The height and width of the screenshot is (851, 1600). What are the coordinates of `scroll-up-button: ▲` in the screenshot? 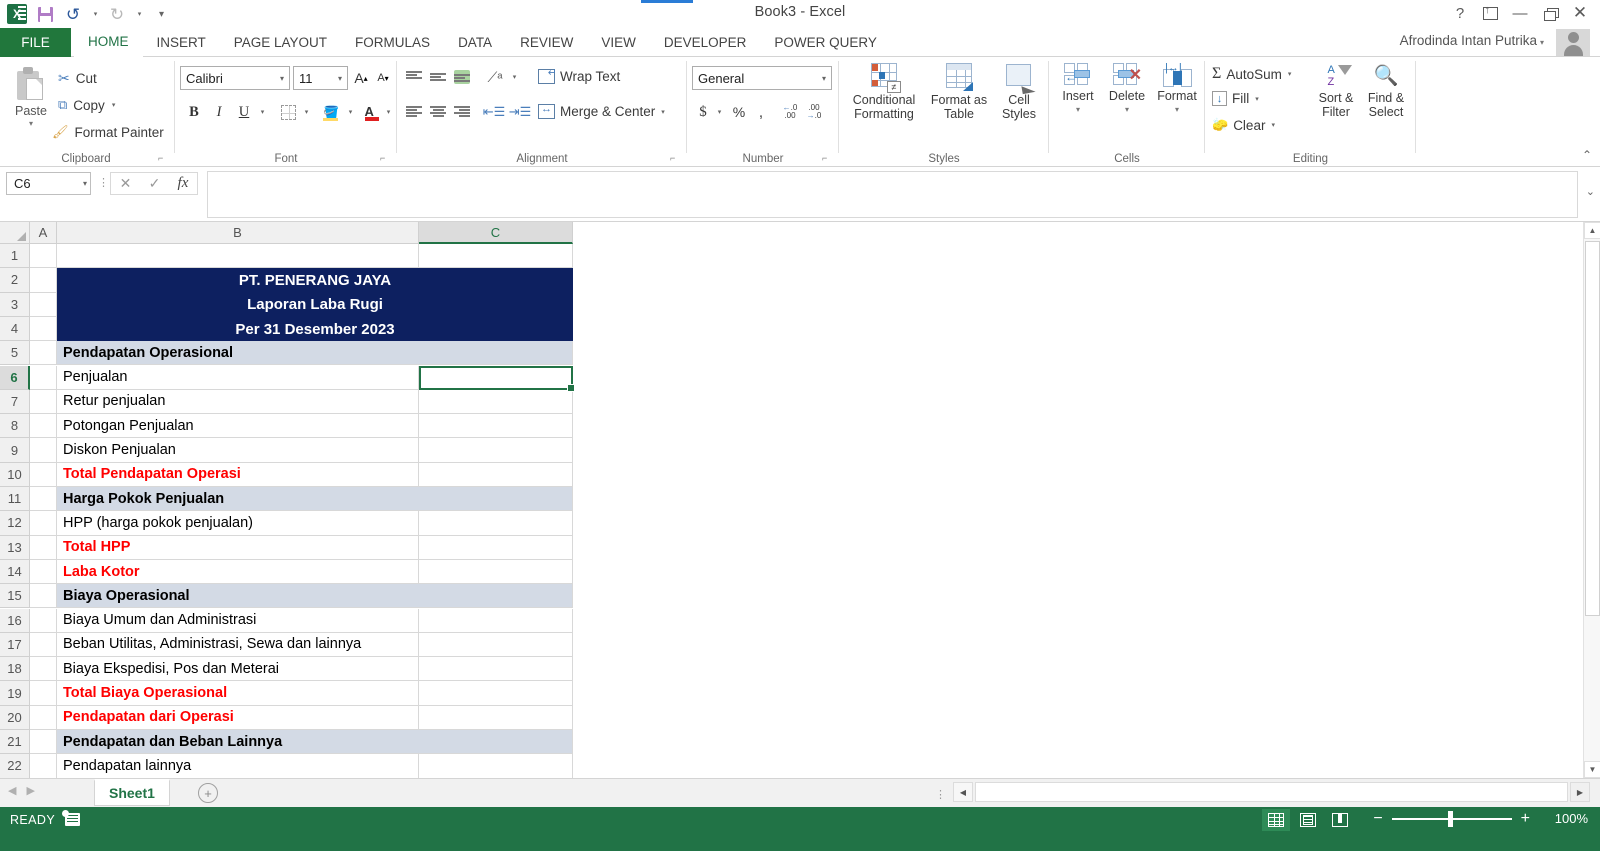 It's located at (1592, 230).